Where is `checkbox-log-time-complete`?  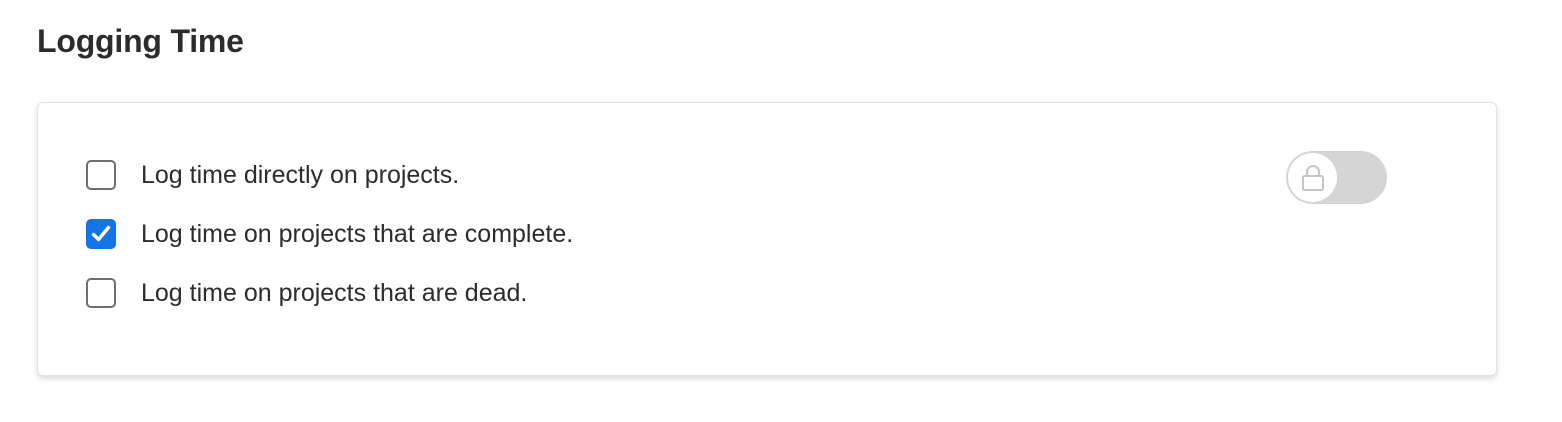
checkbox-log-time-complete is located at coordinates (101, 234).